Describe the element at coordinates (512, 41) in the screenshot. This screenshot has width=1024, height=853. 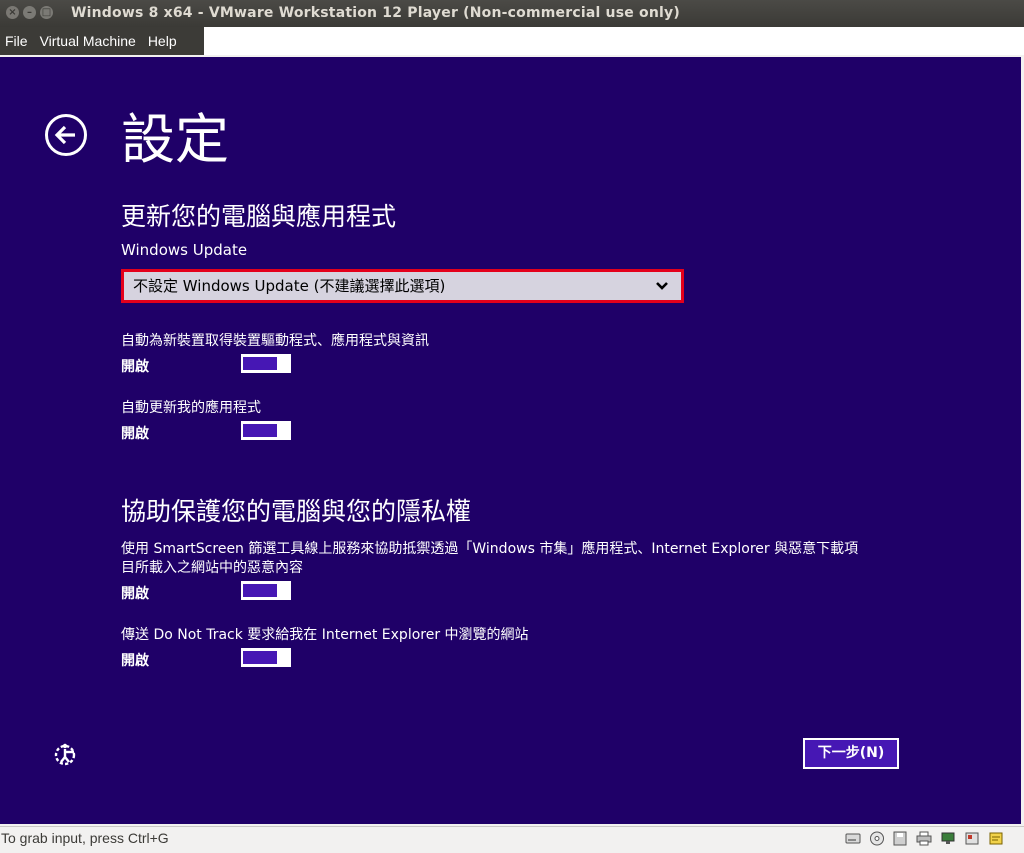
I see `menu-bar: File Virtual Machine Help` at that location.